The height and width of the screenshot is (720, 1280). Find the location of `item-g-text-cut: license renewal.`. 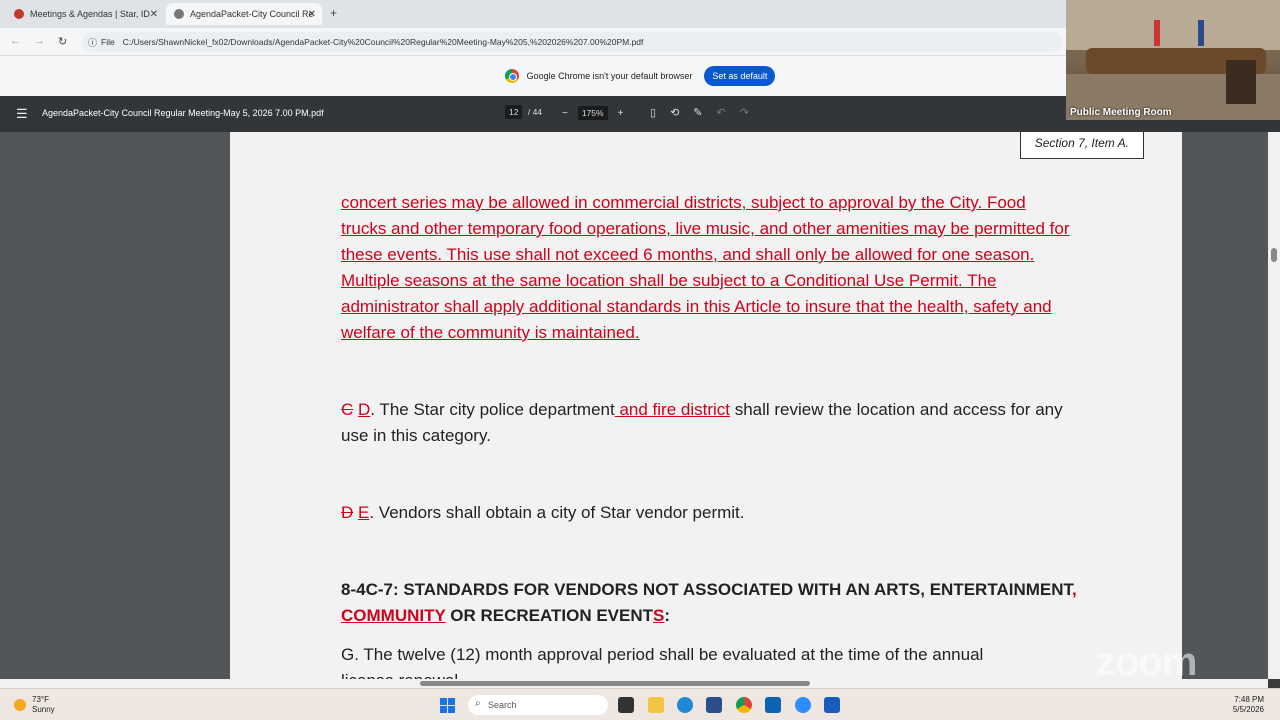

item-g-text-cut: license renewal. is located at coordinates (402, 675).